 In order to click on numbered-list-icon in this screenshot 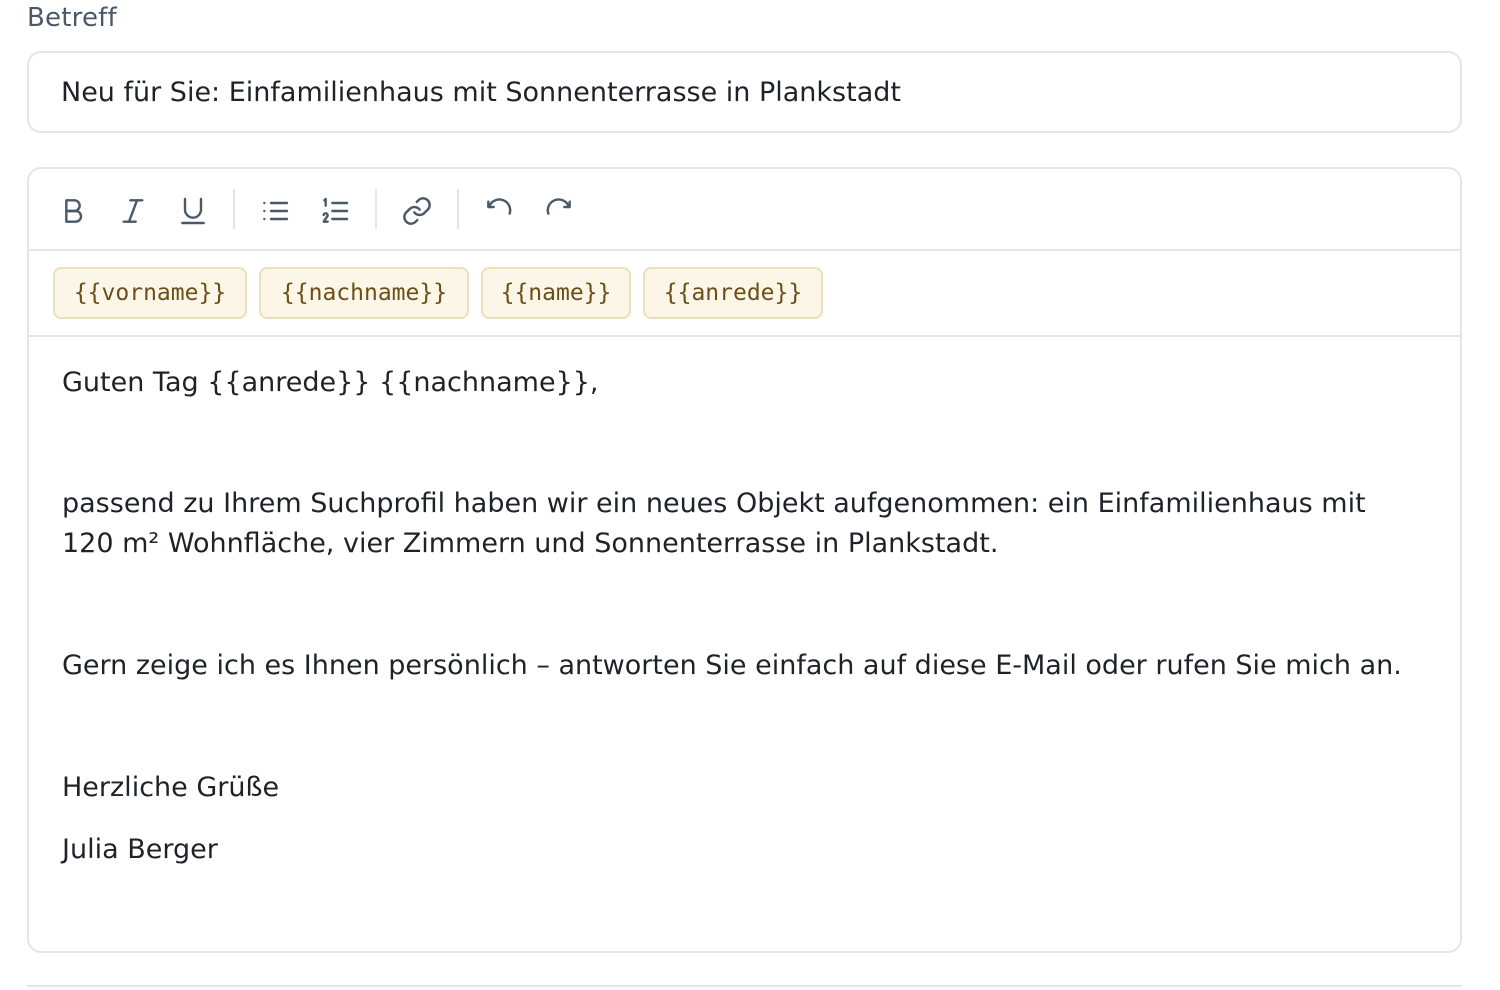, I will do `click(335, 210)`.